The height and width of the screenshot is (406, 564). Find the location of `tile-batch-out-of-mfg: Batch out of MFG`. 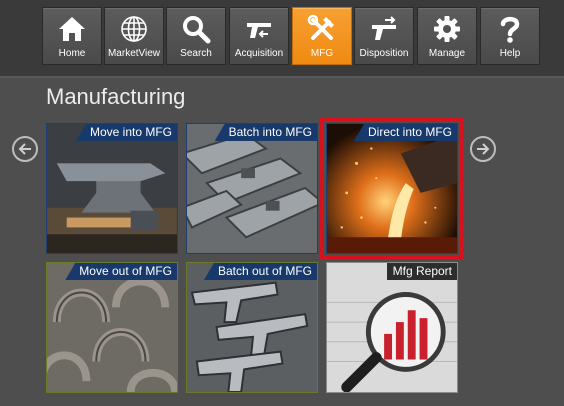

tile-batch-out-of-mfg: Batch out of MFG is located at coordinates (252, 327).